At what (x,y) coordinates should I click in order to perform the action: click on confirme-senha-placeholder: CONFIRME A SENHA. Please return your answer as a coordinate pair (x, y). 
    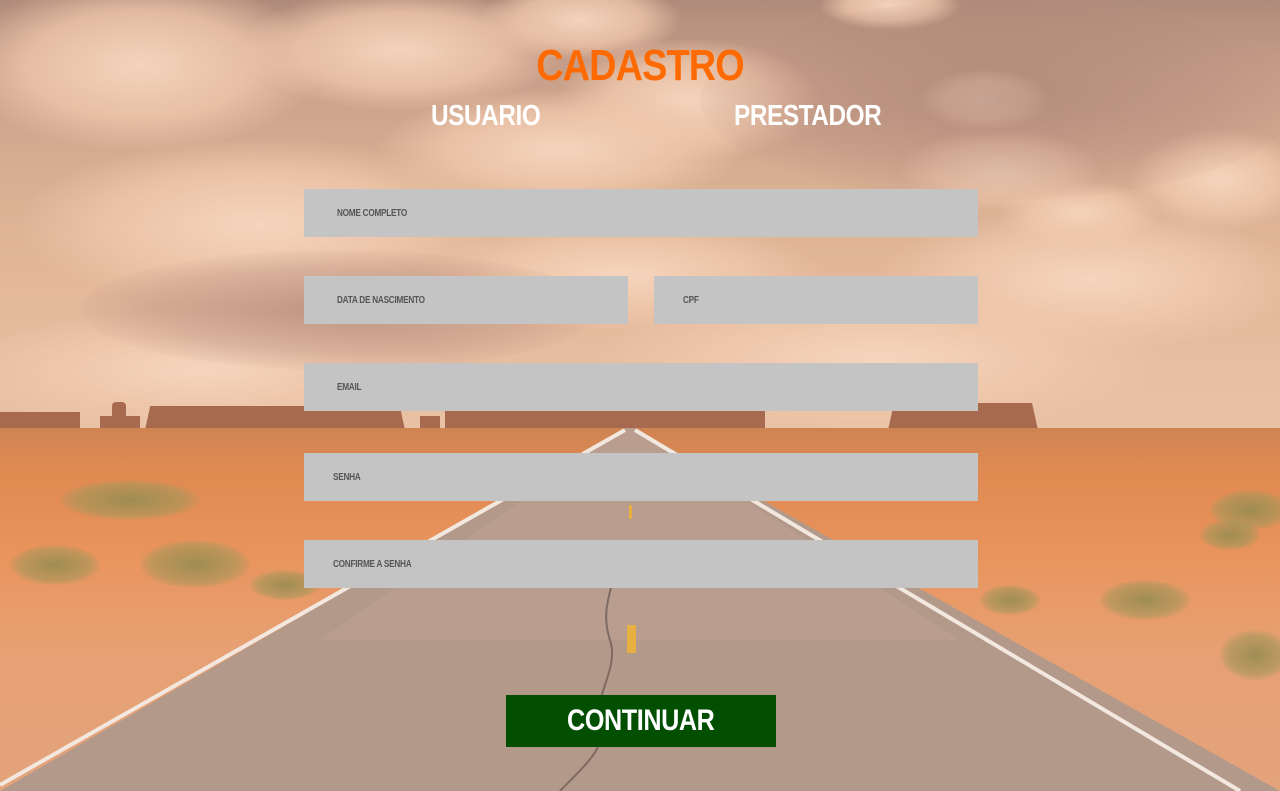
    Looking at the image, I should click on (372, 564).